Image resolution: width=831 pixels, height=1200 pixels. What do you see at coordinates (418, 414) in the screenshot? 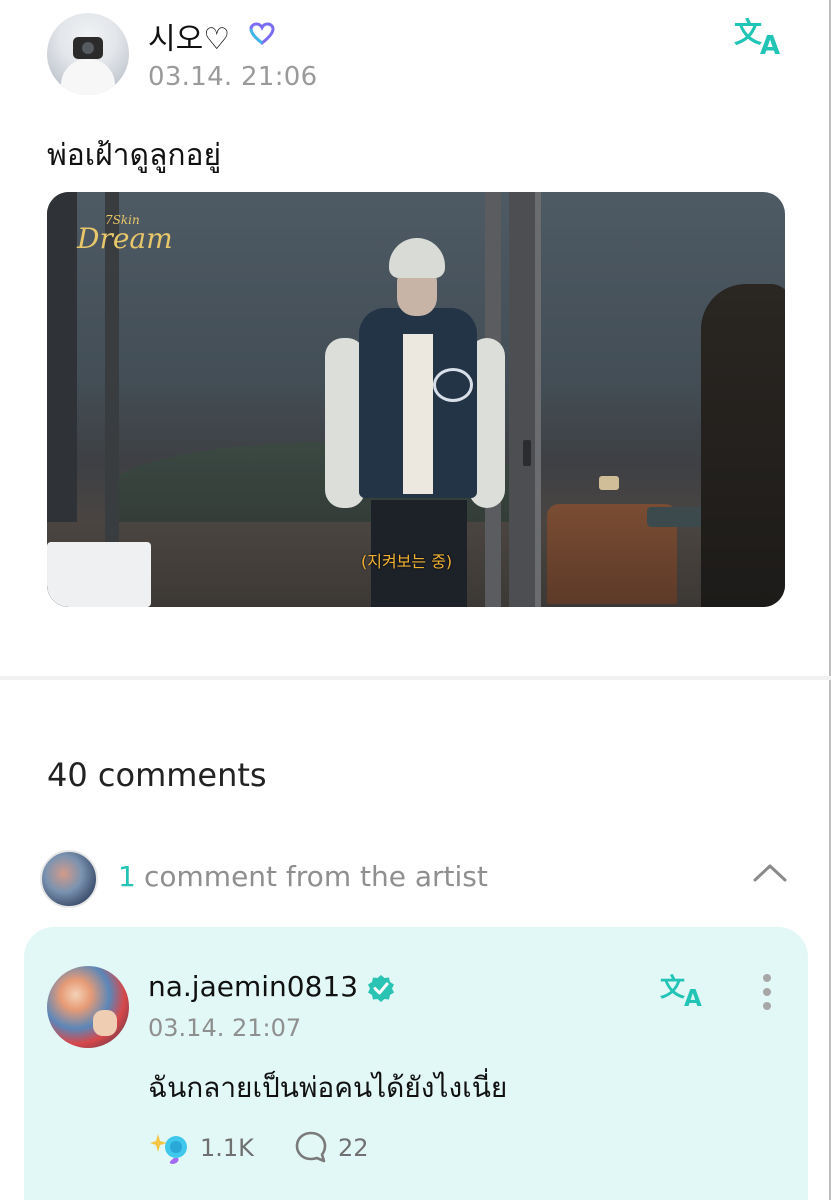
I see `person-shirt` at bounding box center [418, 414].